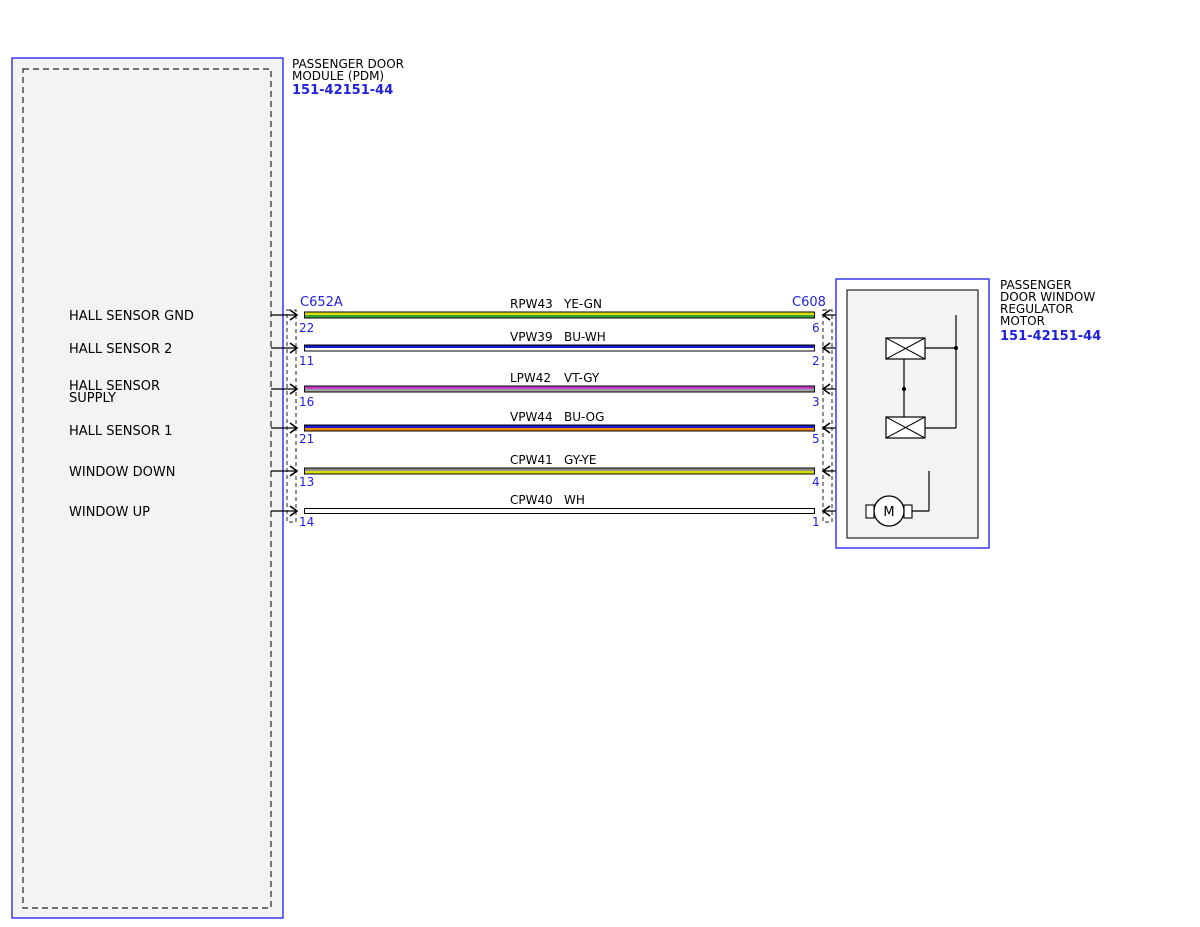 The image size is (1200, 927). What do you see at coordinates (816, 482) in the screenshot?
I see `pin-number-right: 4` at bounding box center [816, 482].